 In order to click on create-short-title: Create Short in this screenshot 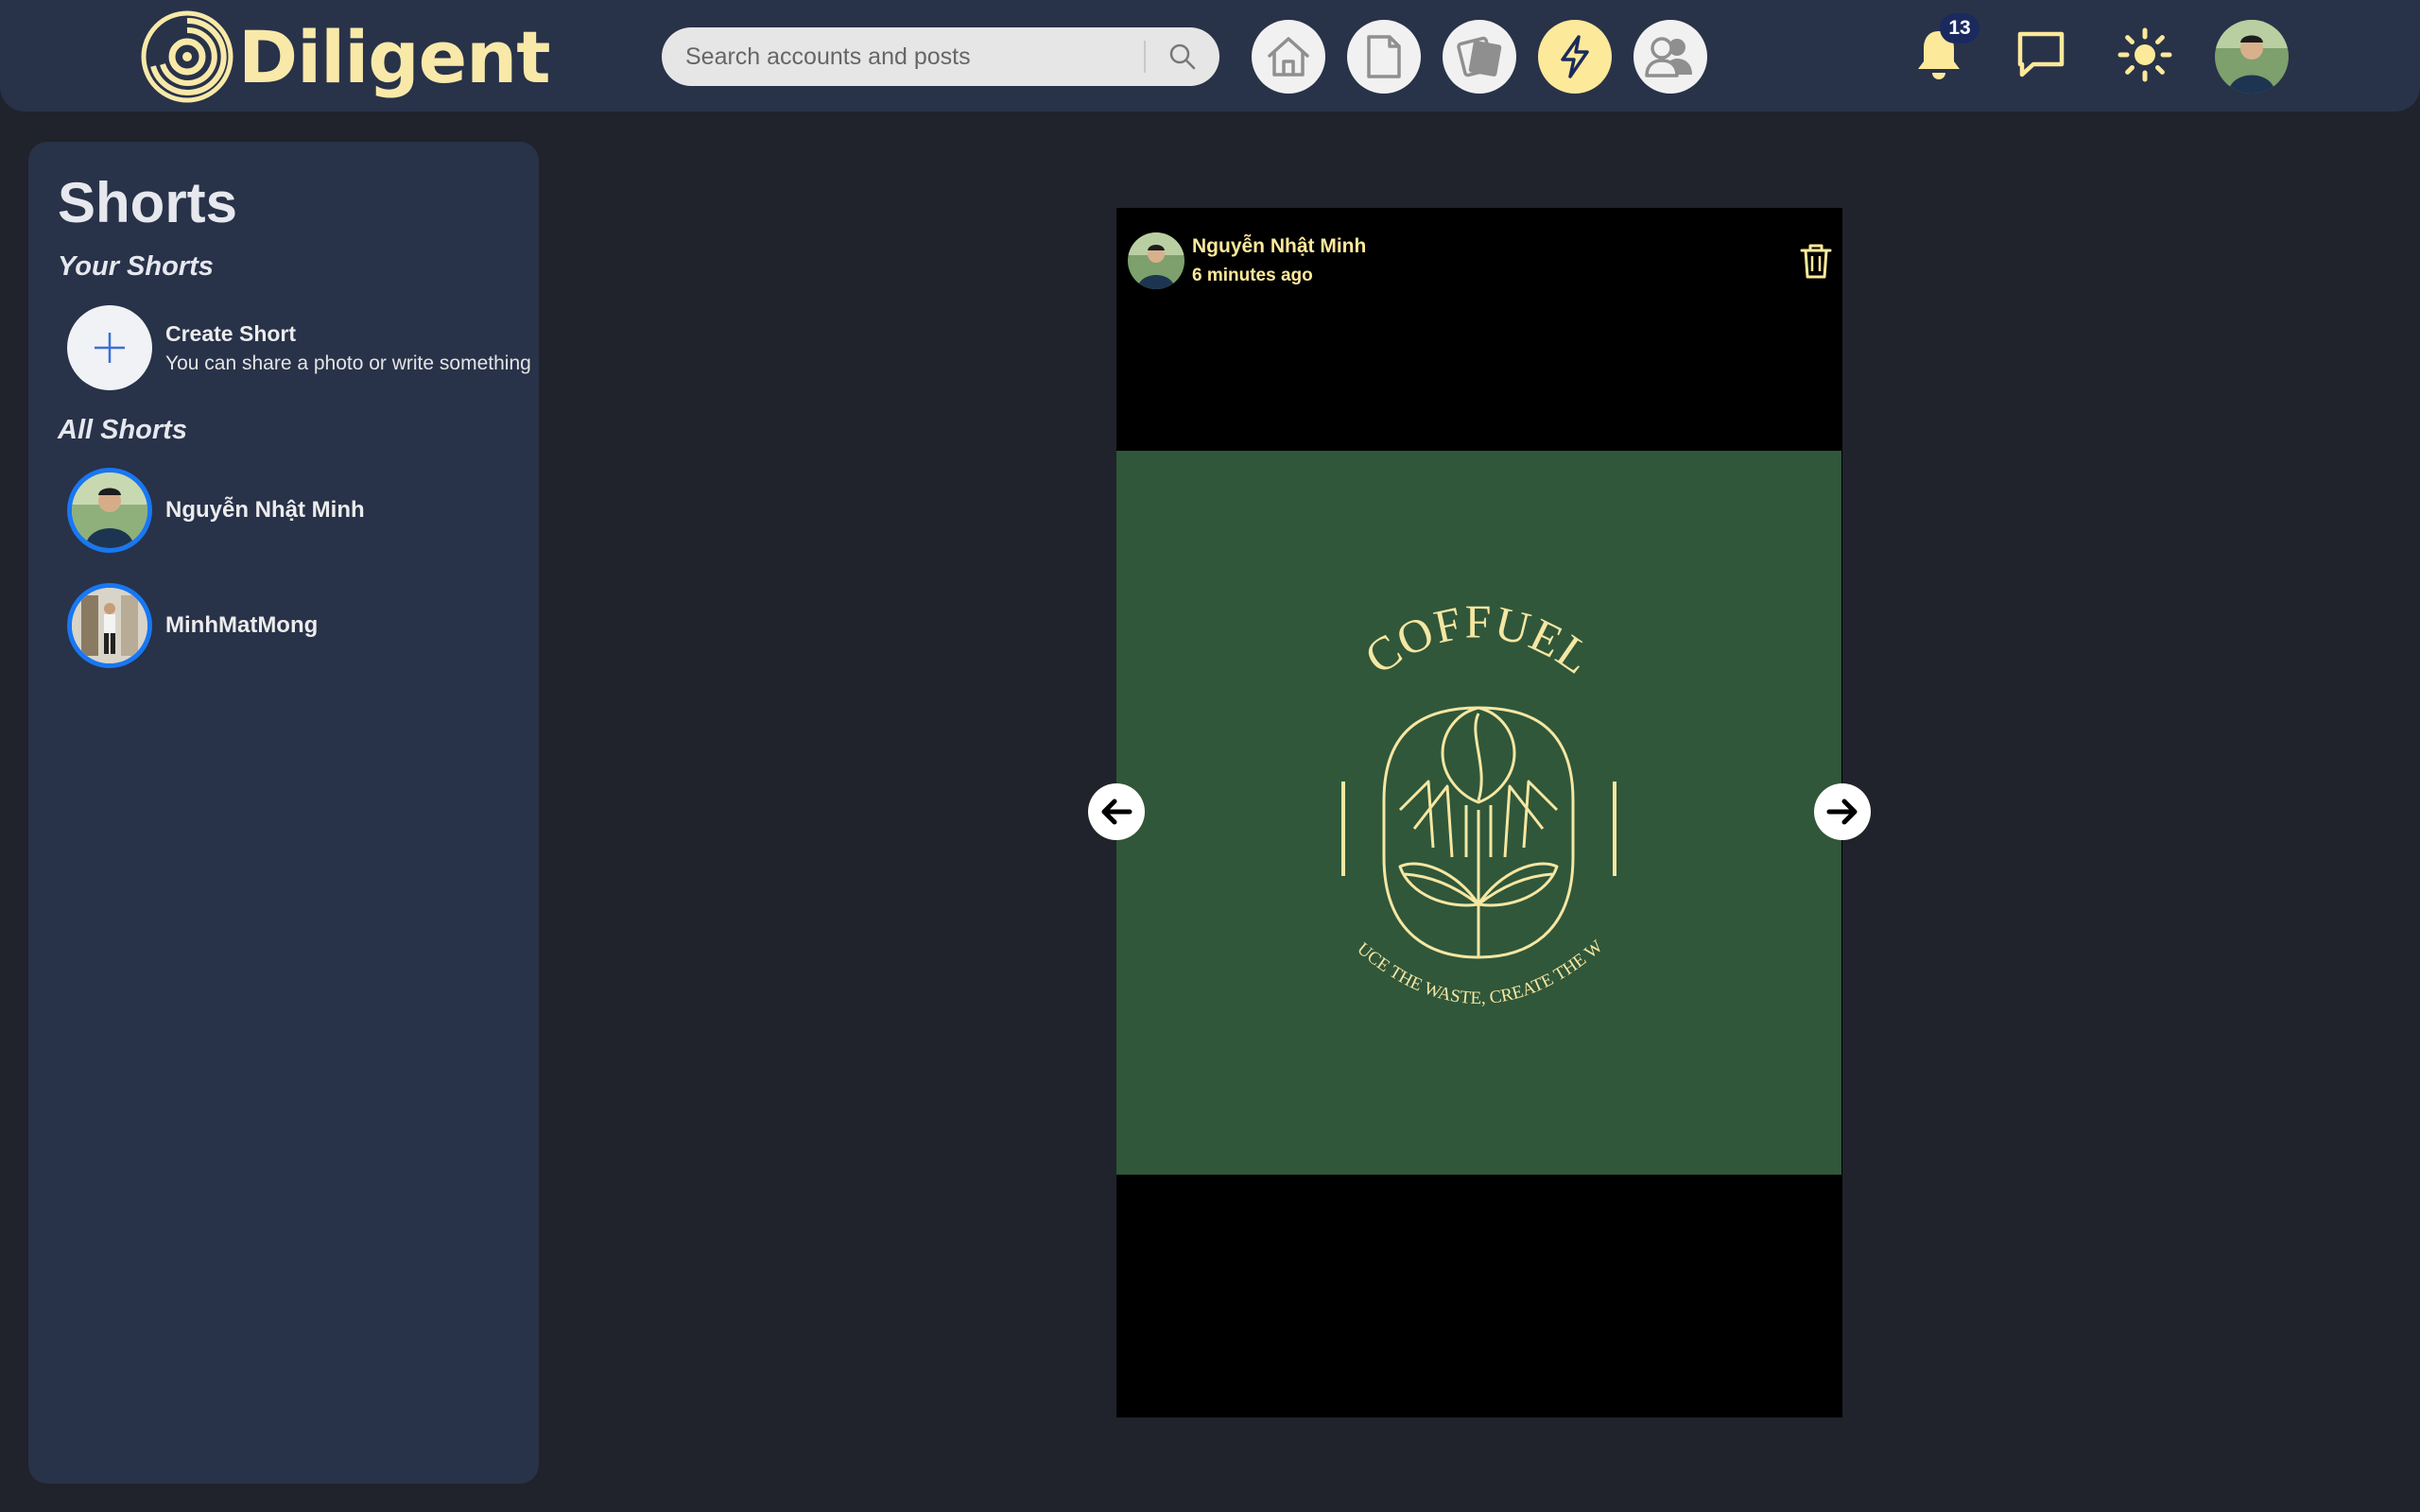, I will do `click(231, 333)`.